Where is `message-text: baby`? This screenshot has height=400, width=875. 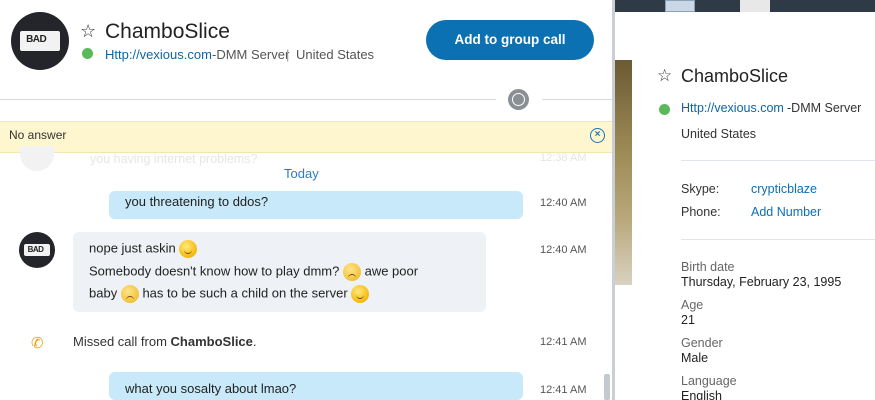 message-text: baby is located at coordinates (103, 293).